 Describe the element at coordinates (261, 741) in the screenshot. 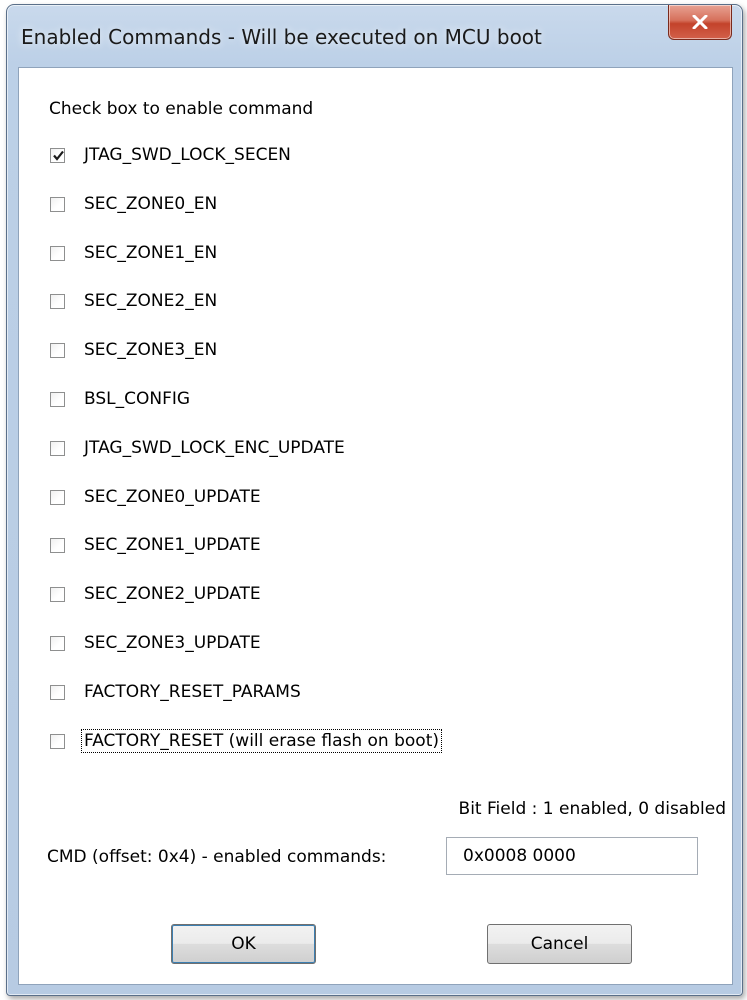

I see `command-label: FACTORY_RESET (will erase flash on boot)` at that location.